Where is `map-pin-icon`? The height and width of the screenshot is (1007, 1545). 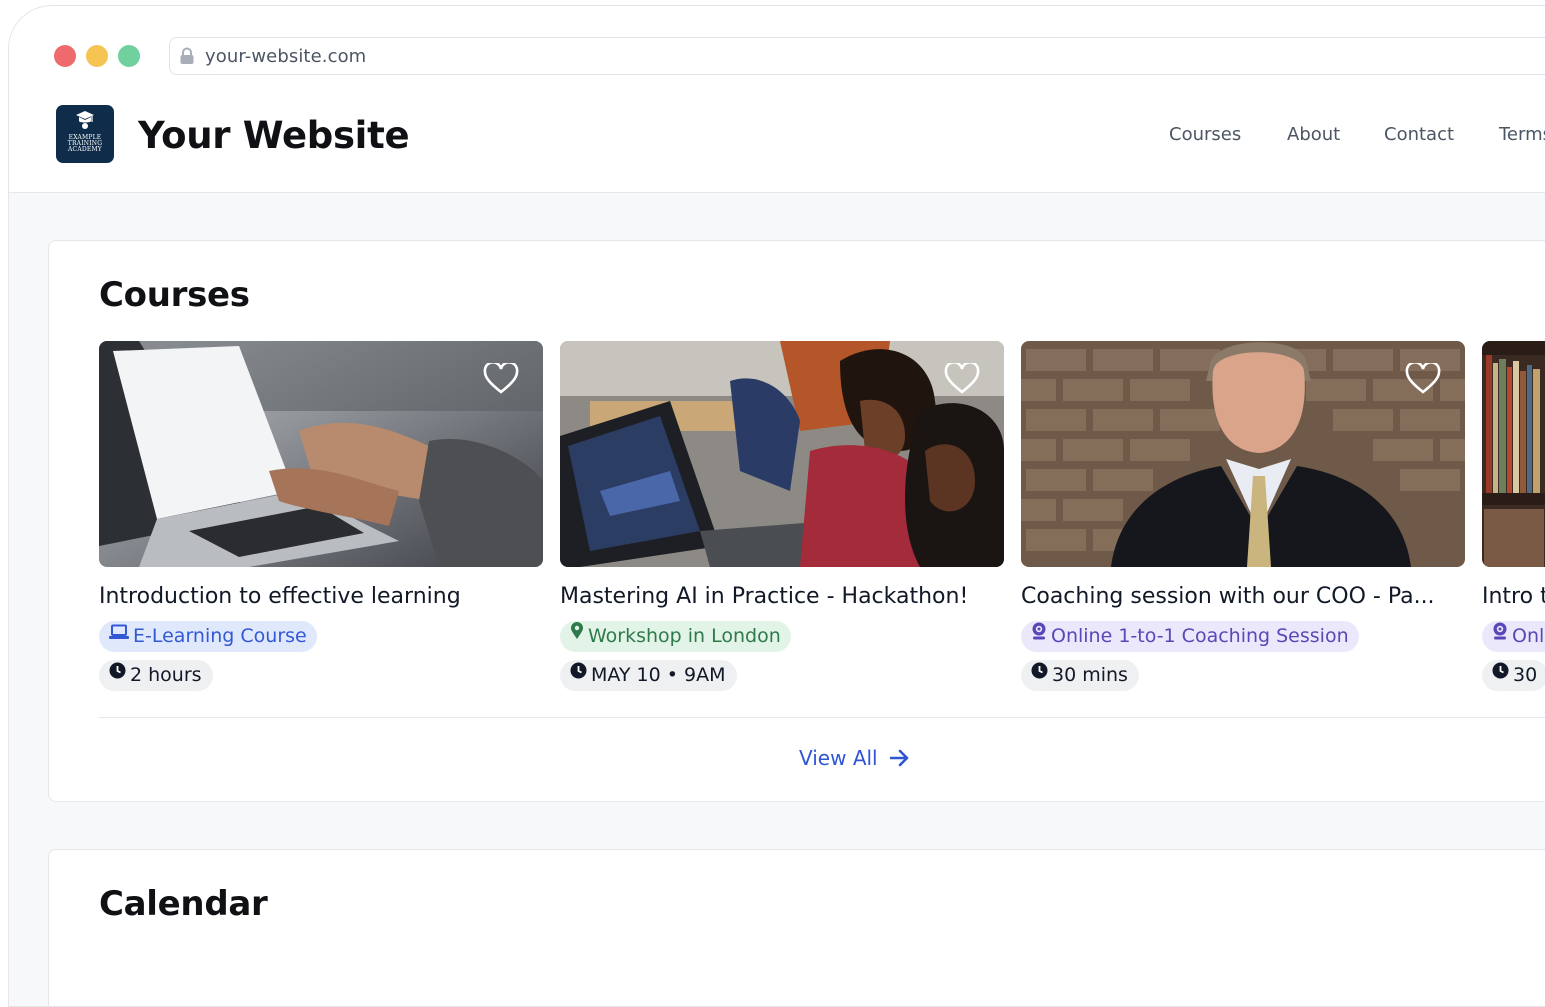
map-pin-icon is located at coordinates (577, 634).